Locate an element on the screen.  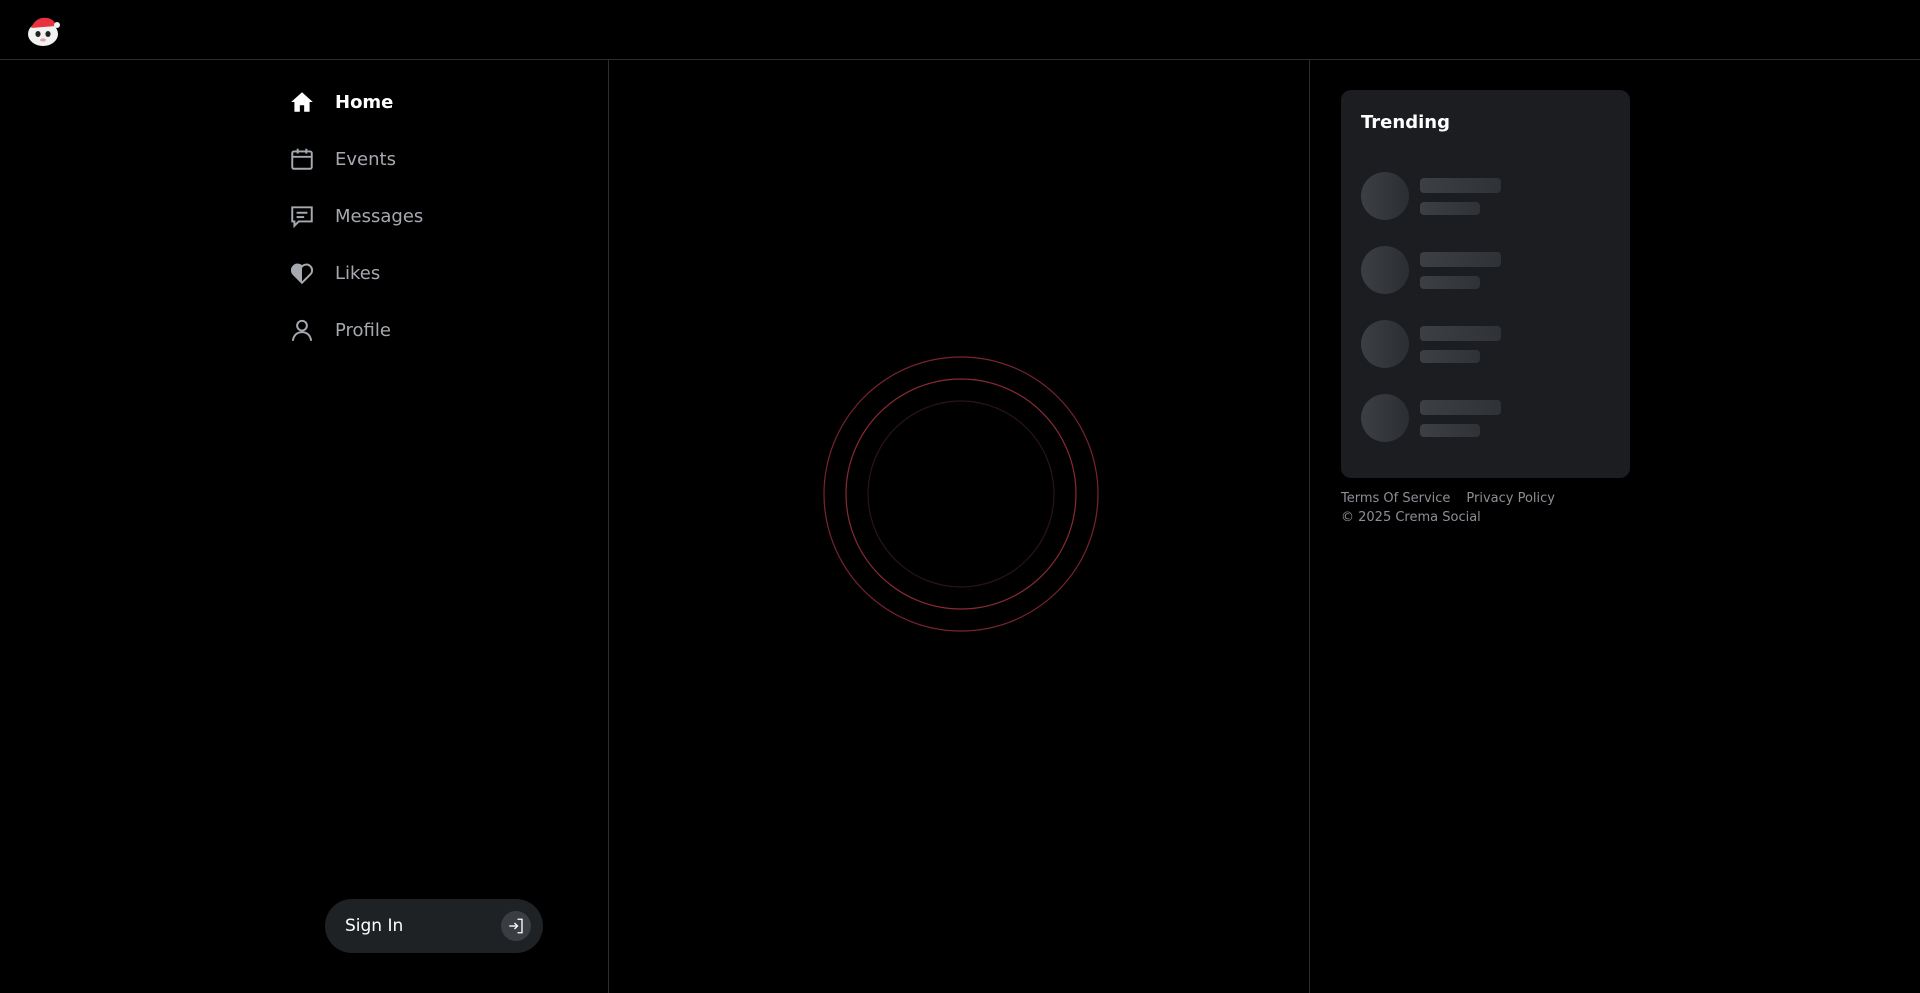
user-icon is located at coordinates (302, 330).